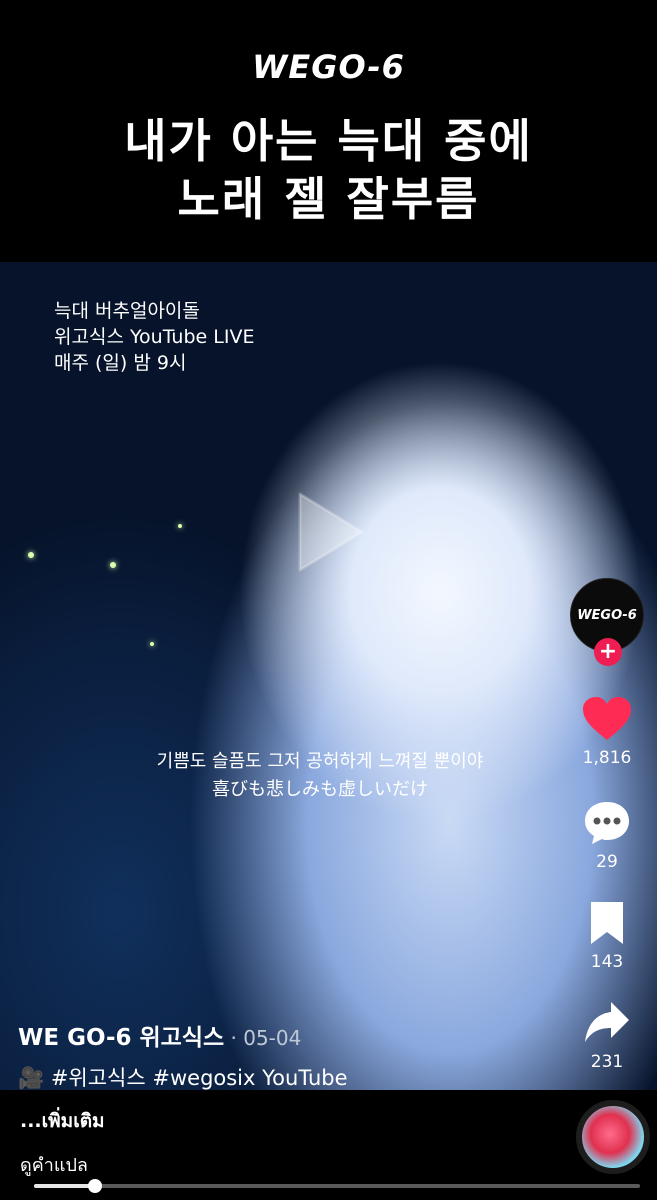 This screenshot has height=1200, width=657. What do you see at coordinates (320, 761) in the screenshot?
I see `subtitle-korean: 기쁨도 슬픔도 그저 공허하게 느껴질 뿐이야` at bounding box center [320, 761].